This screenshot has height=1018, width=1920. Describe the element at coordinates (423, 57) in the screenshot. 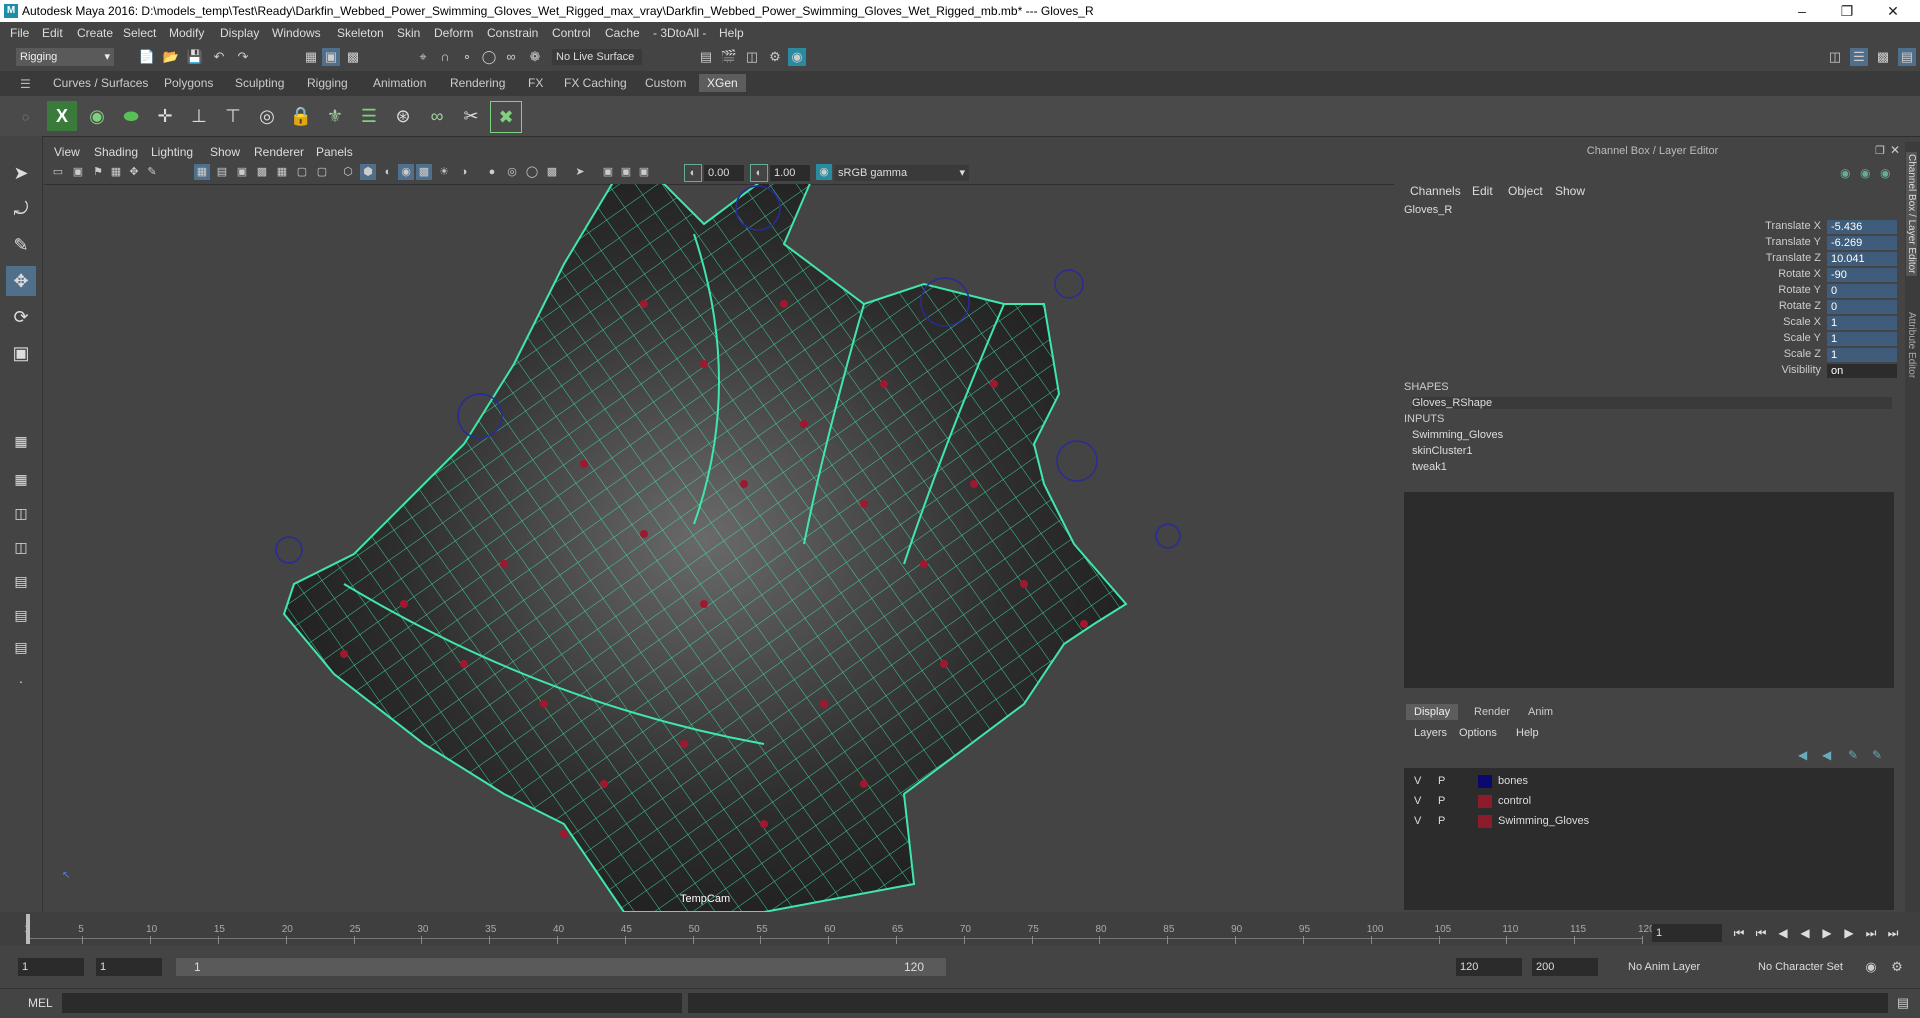

I see `snap-grid-icon: ⌖` at that location.